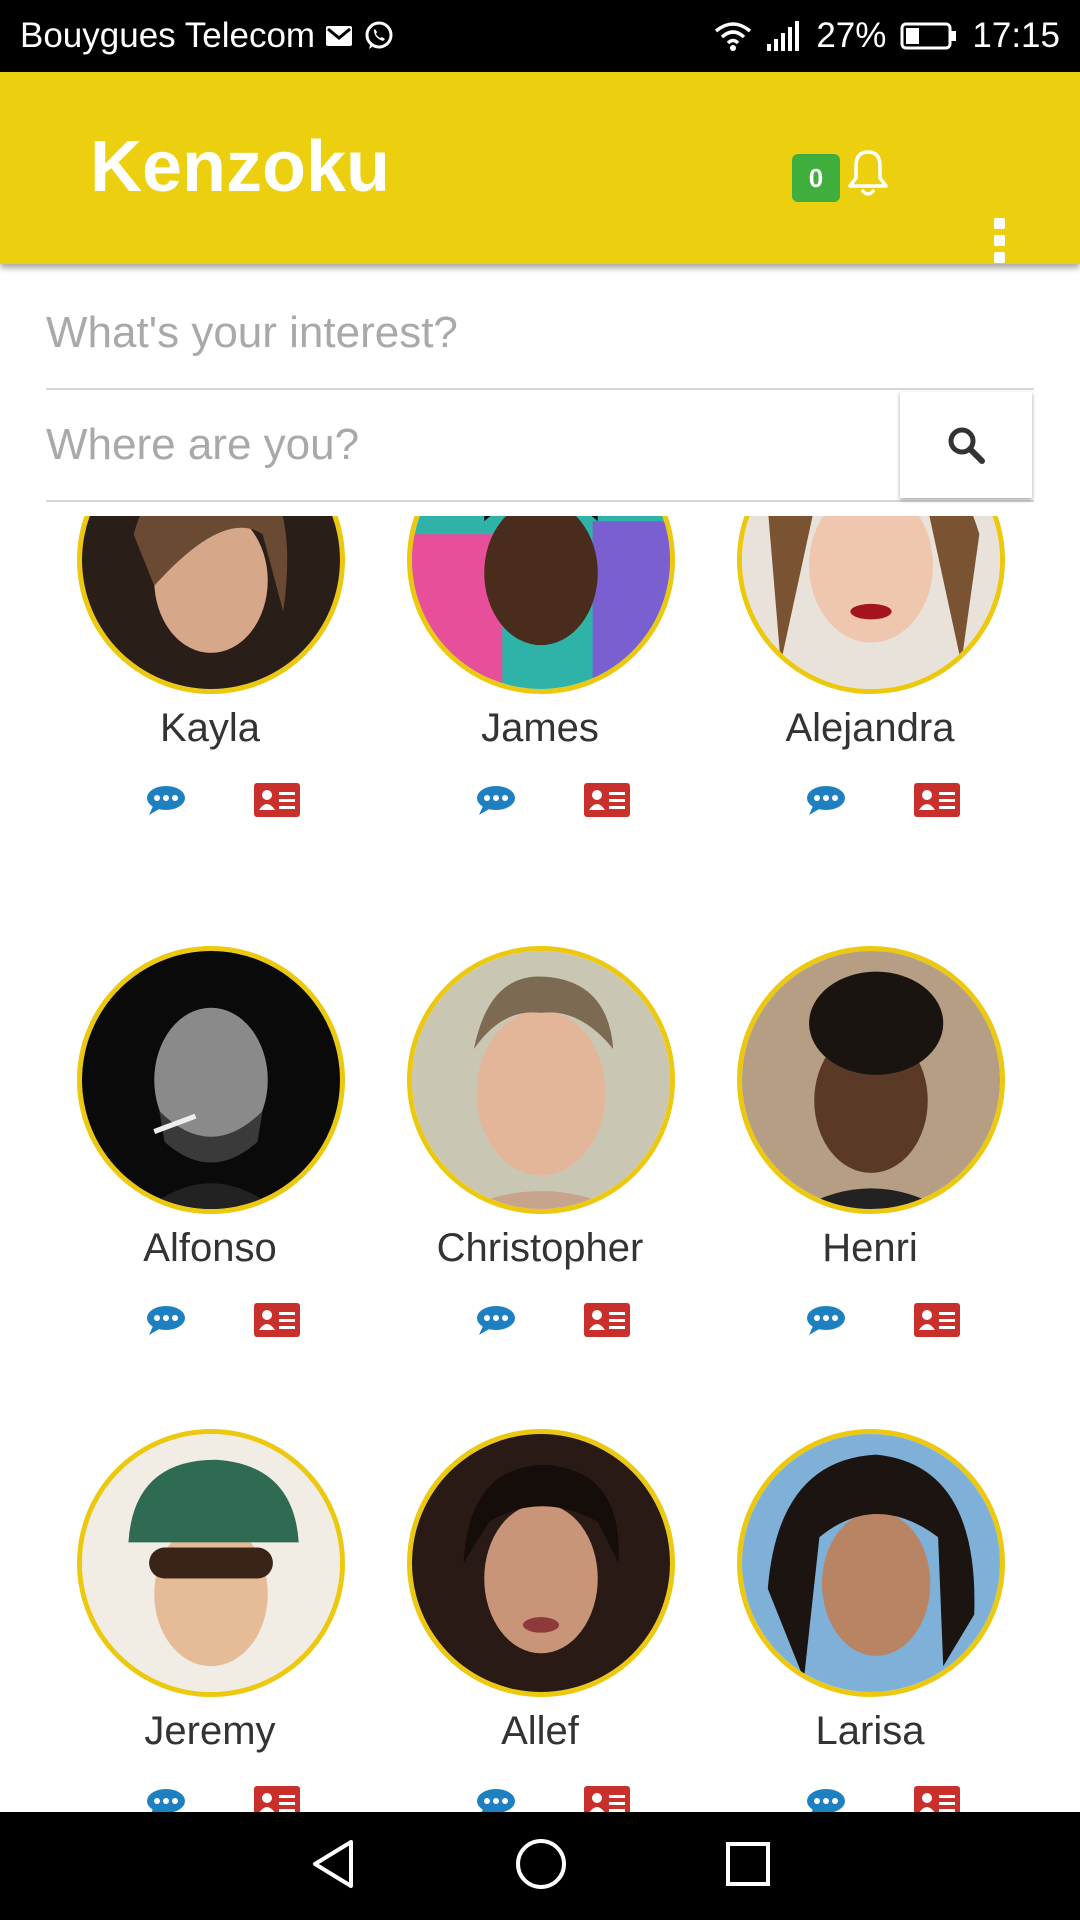 The height and width of the screenshot is (1920, 1080). I want to click on interest-placeholder: What's your interest?, so click(252, 332).